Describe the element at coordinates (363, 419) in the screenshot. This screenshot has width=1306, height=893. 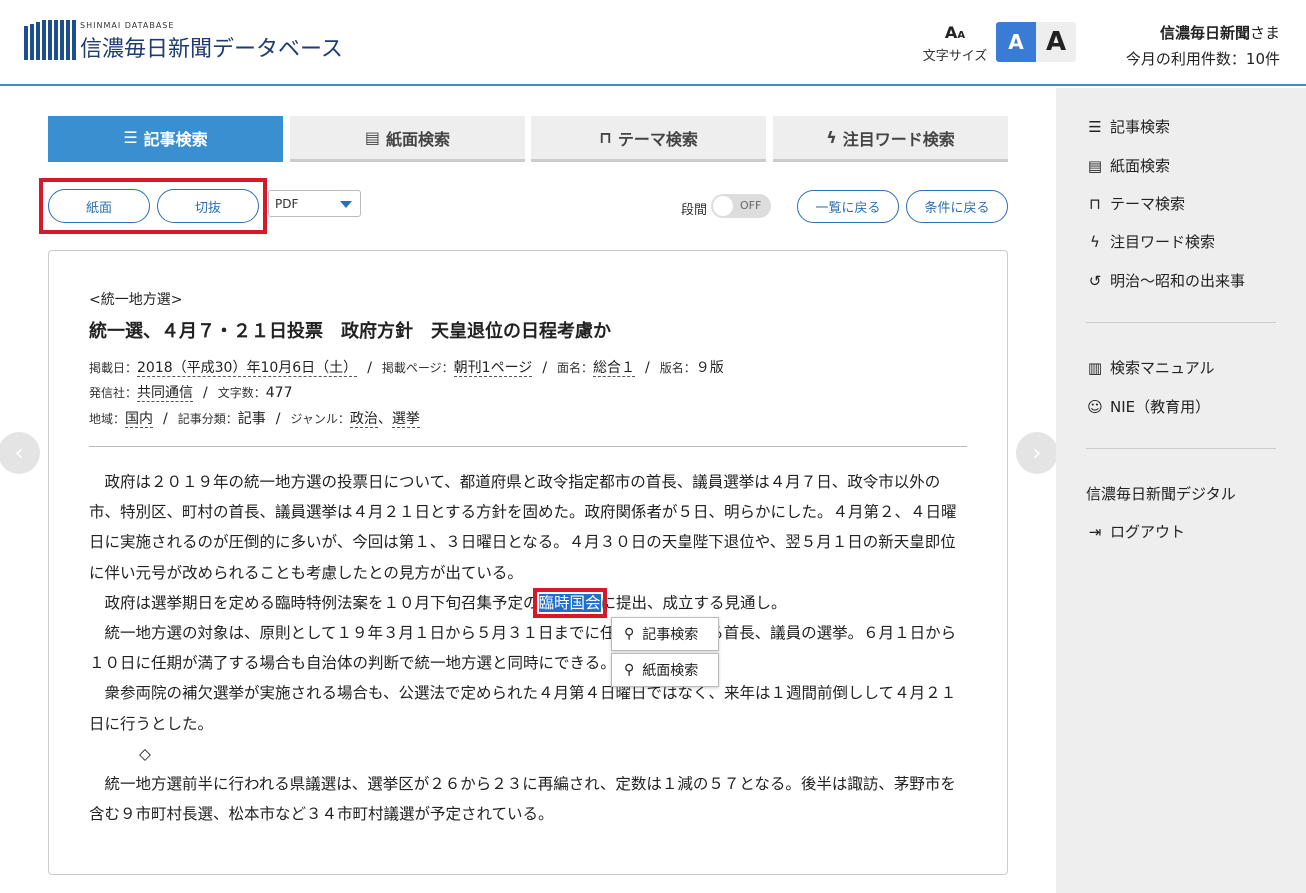
I see `genre-link-politics: 政治` at that location.